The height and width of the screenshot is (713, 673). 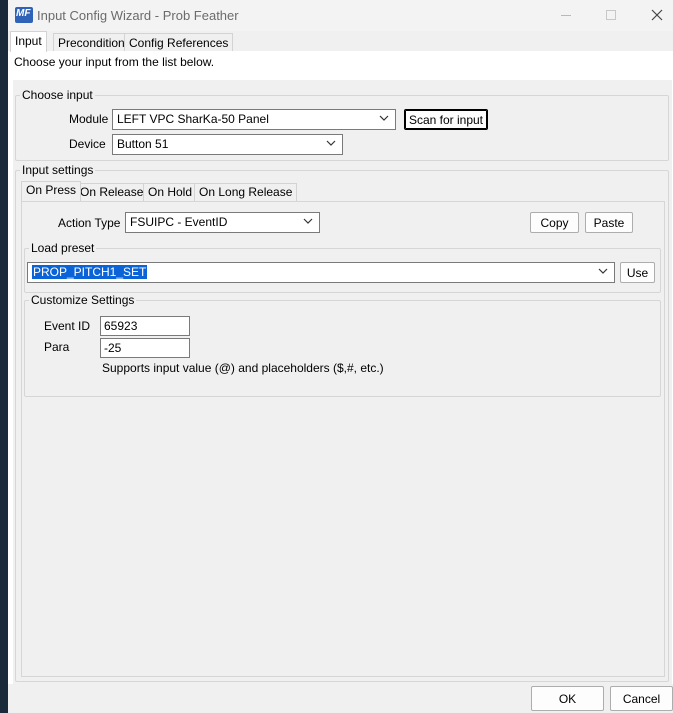 I want to click on cancel-label: Cancel, so click(x=641, y=699).